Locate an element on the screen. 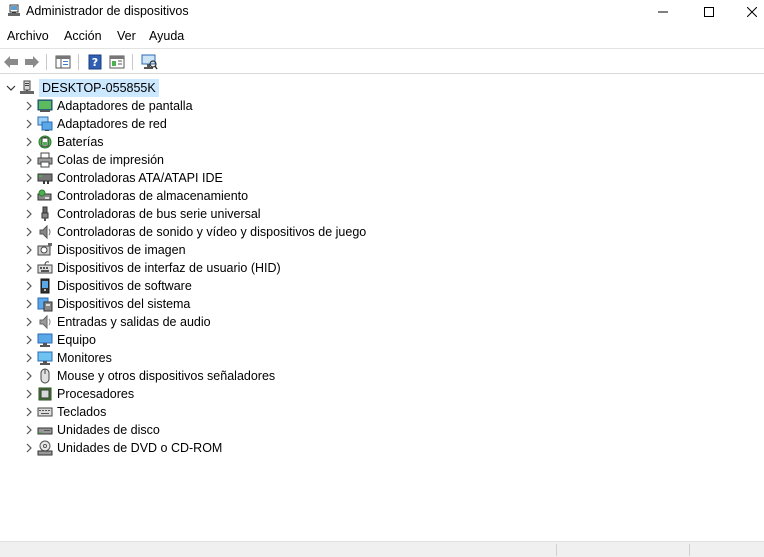  tree-item: Adaptadores de red is located at coordinates (94, 124).